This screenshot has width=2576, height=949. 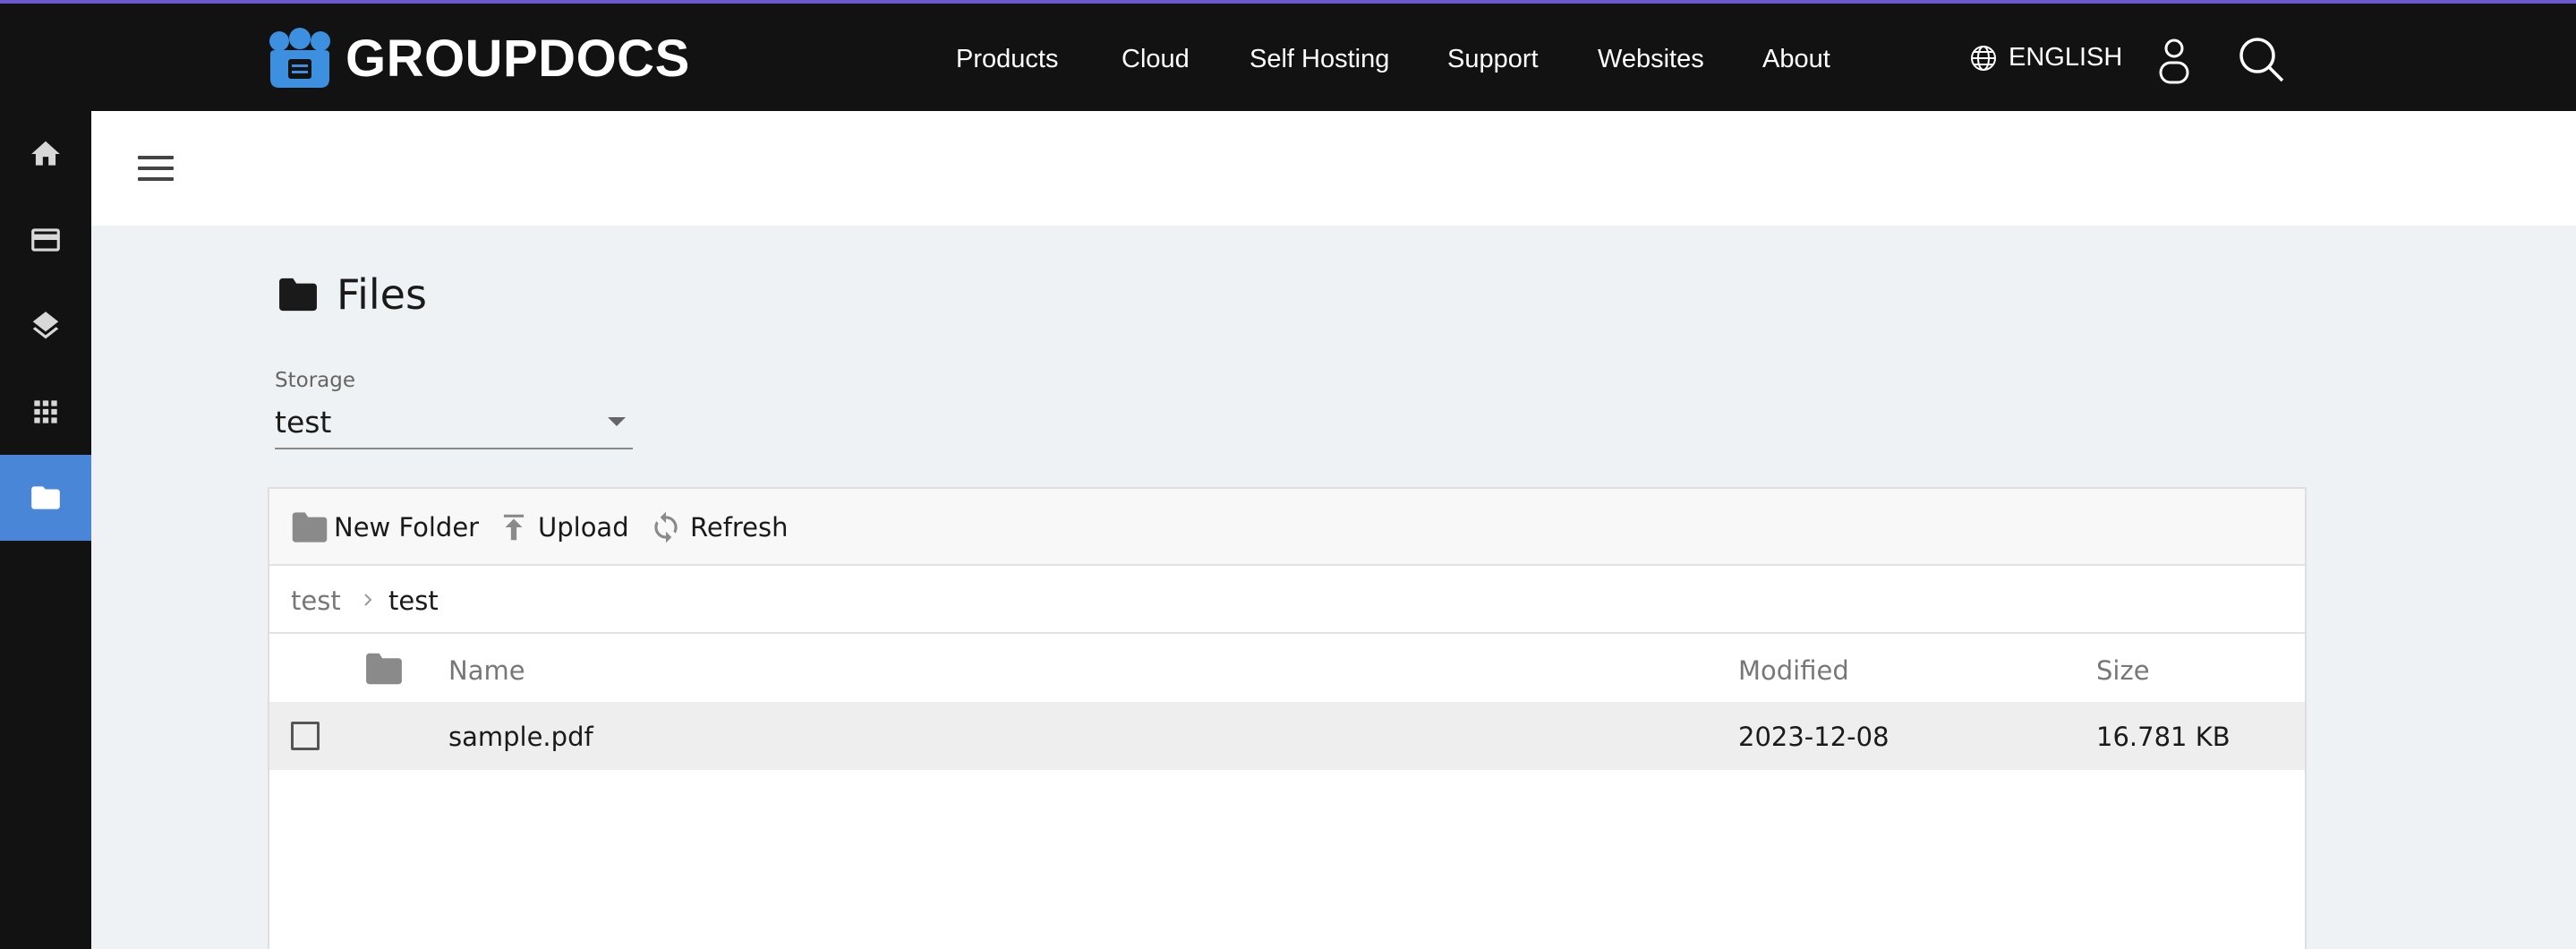 What do you see at coordinates (1983, 58) in the screenshot?
I see `globe-icon` at bounding box center [1983, 58].